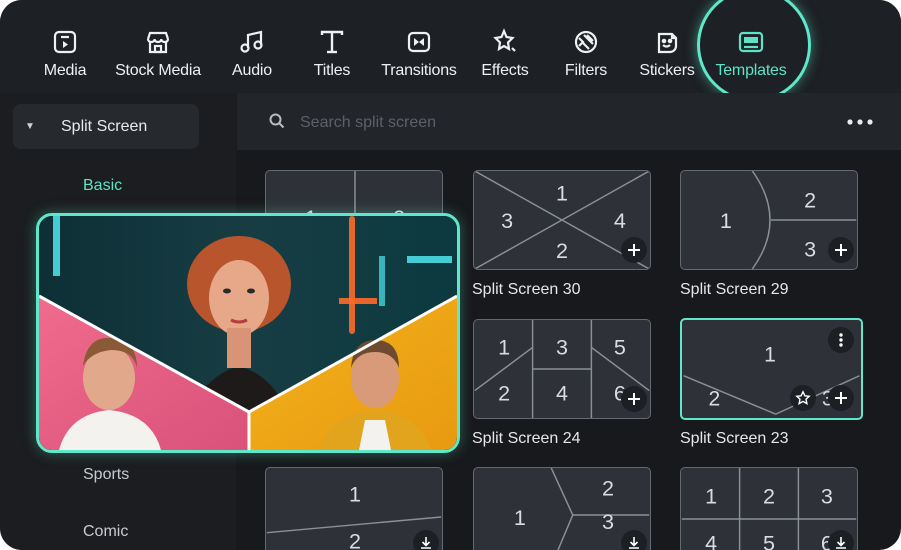  What do you see at coordinates (419, 42) in the screenshot?
I see `transition-icon` at bounding box center [419, 42].